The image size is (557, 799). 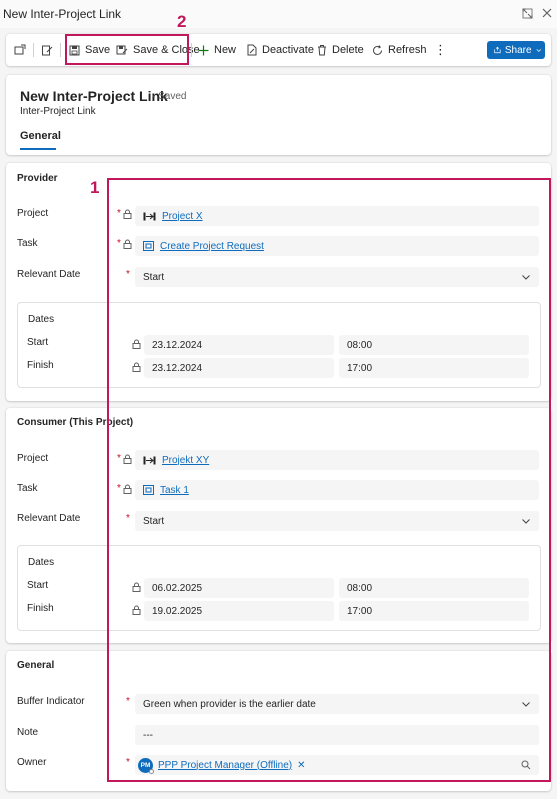 I want to click on annotation-number-1: 1, so click(x=95, y=187).